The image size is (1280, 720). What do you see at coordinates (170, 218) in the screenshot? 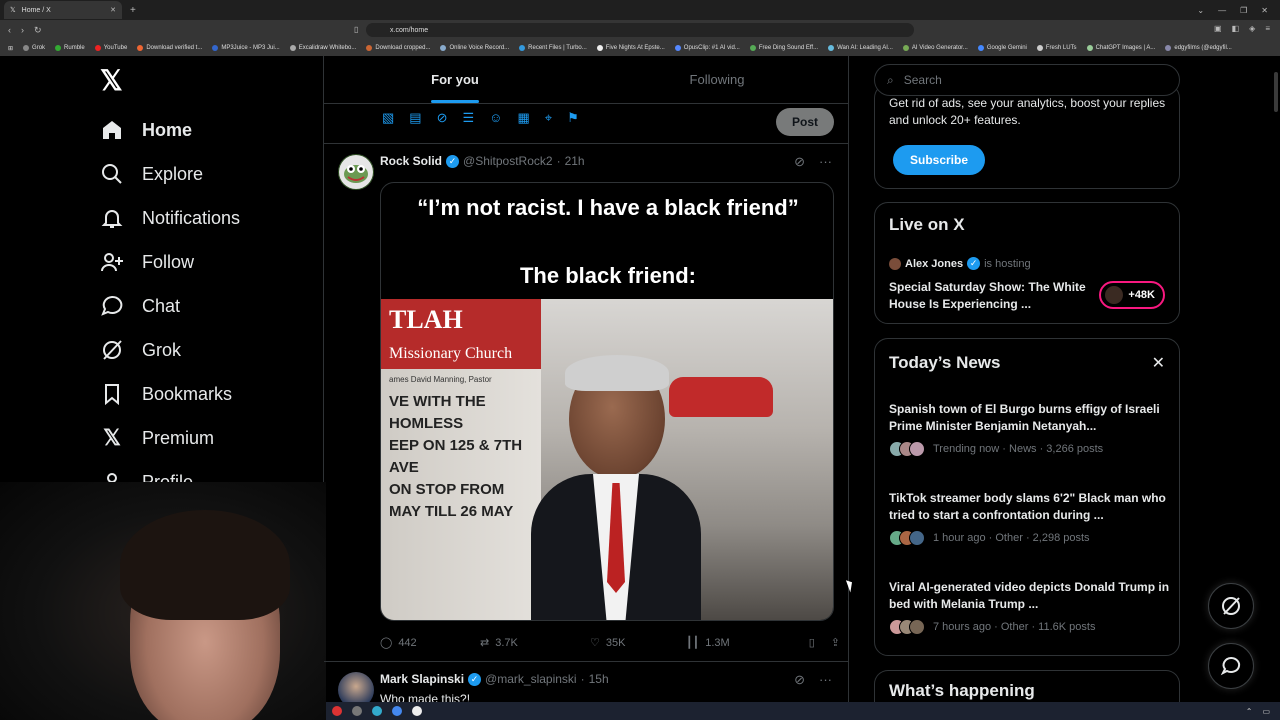
I see `sidebar-item-notifications: Notifications` at bounding box center [170, 218].